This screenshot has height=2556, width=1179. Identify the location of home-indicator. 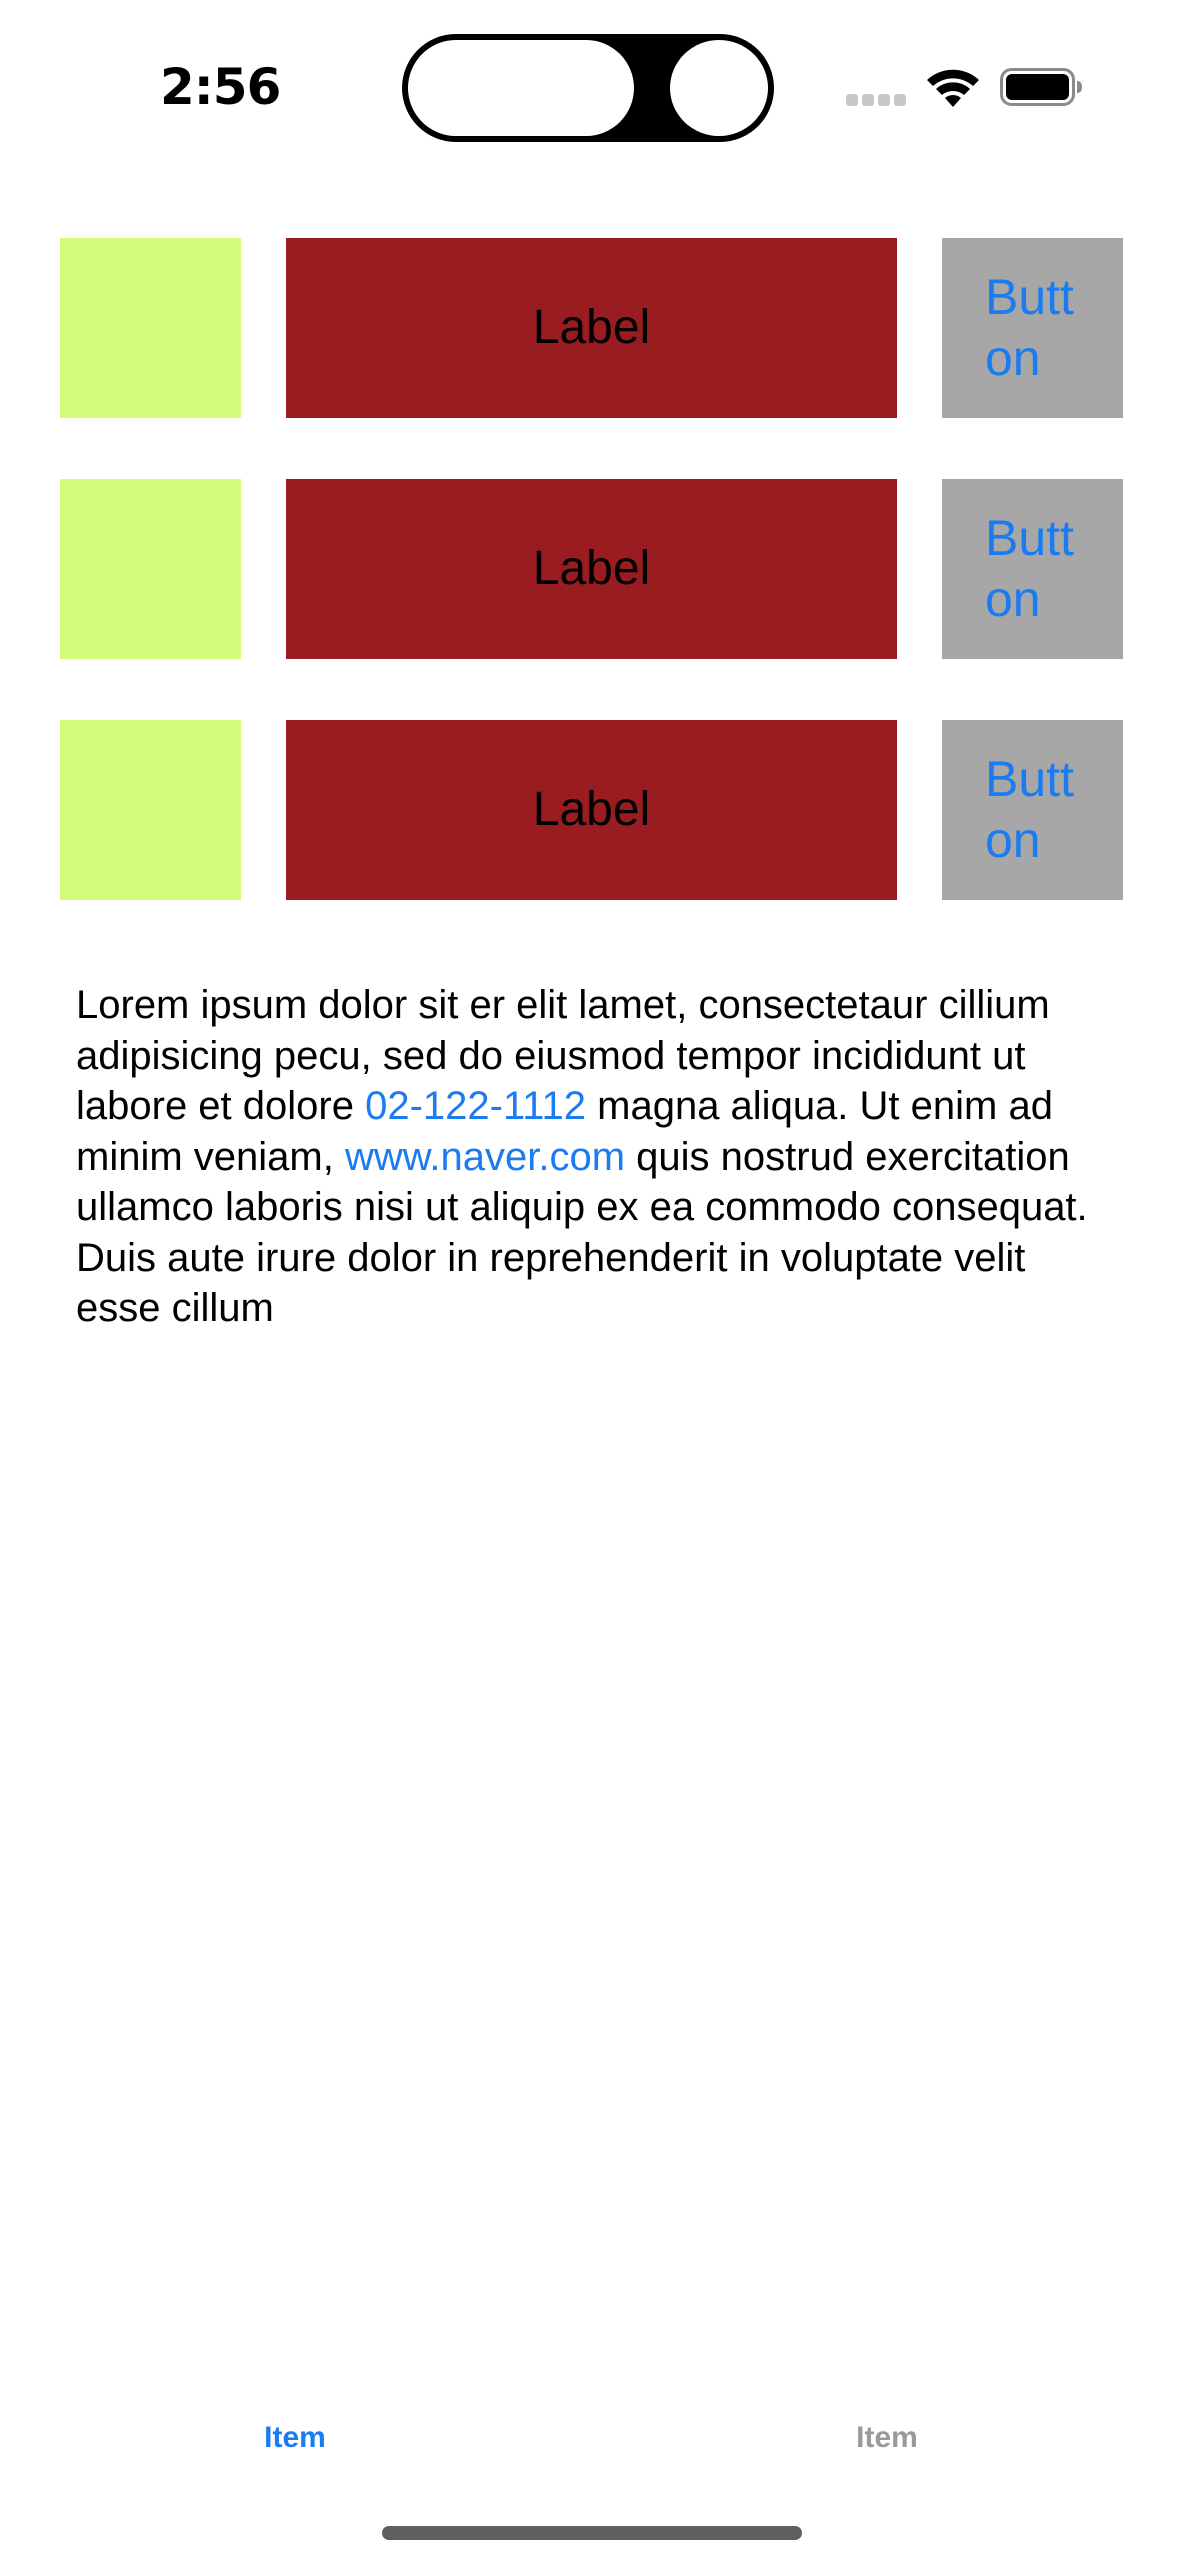
(592, 2533).